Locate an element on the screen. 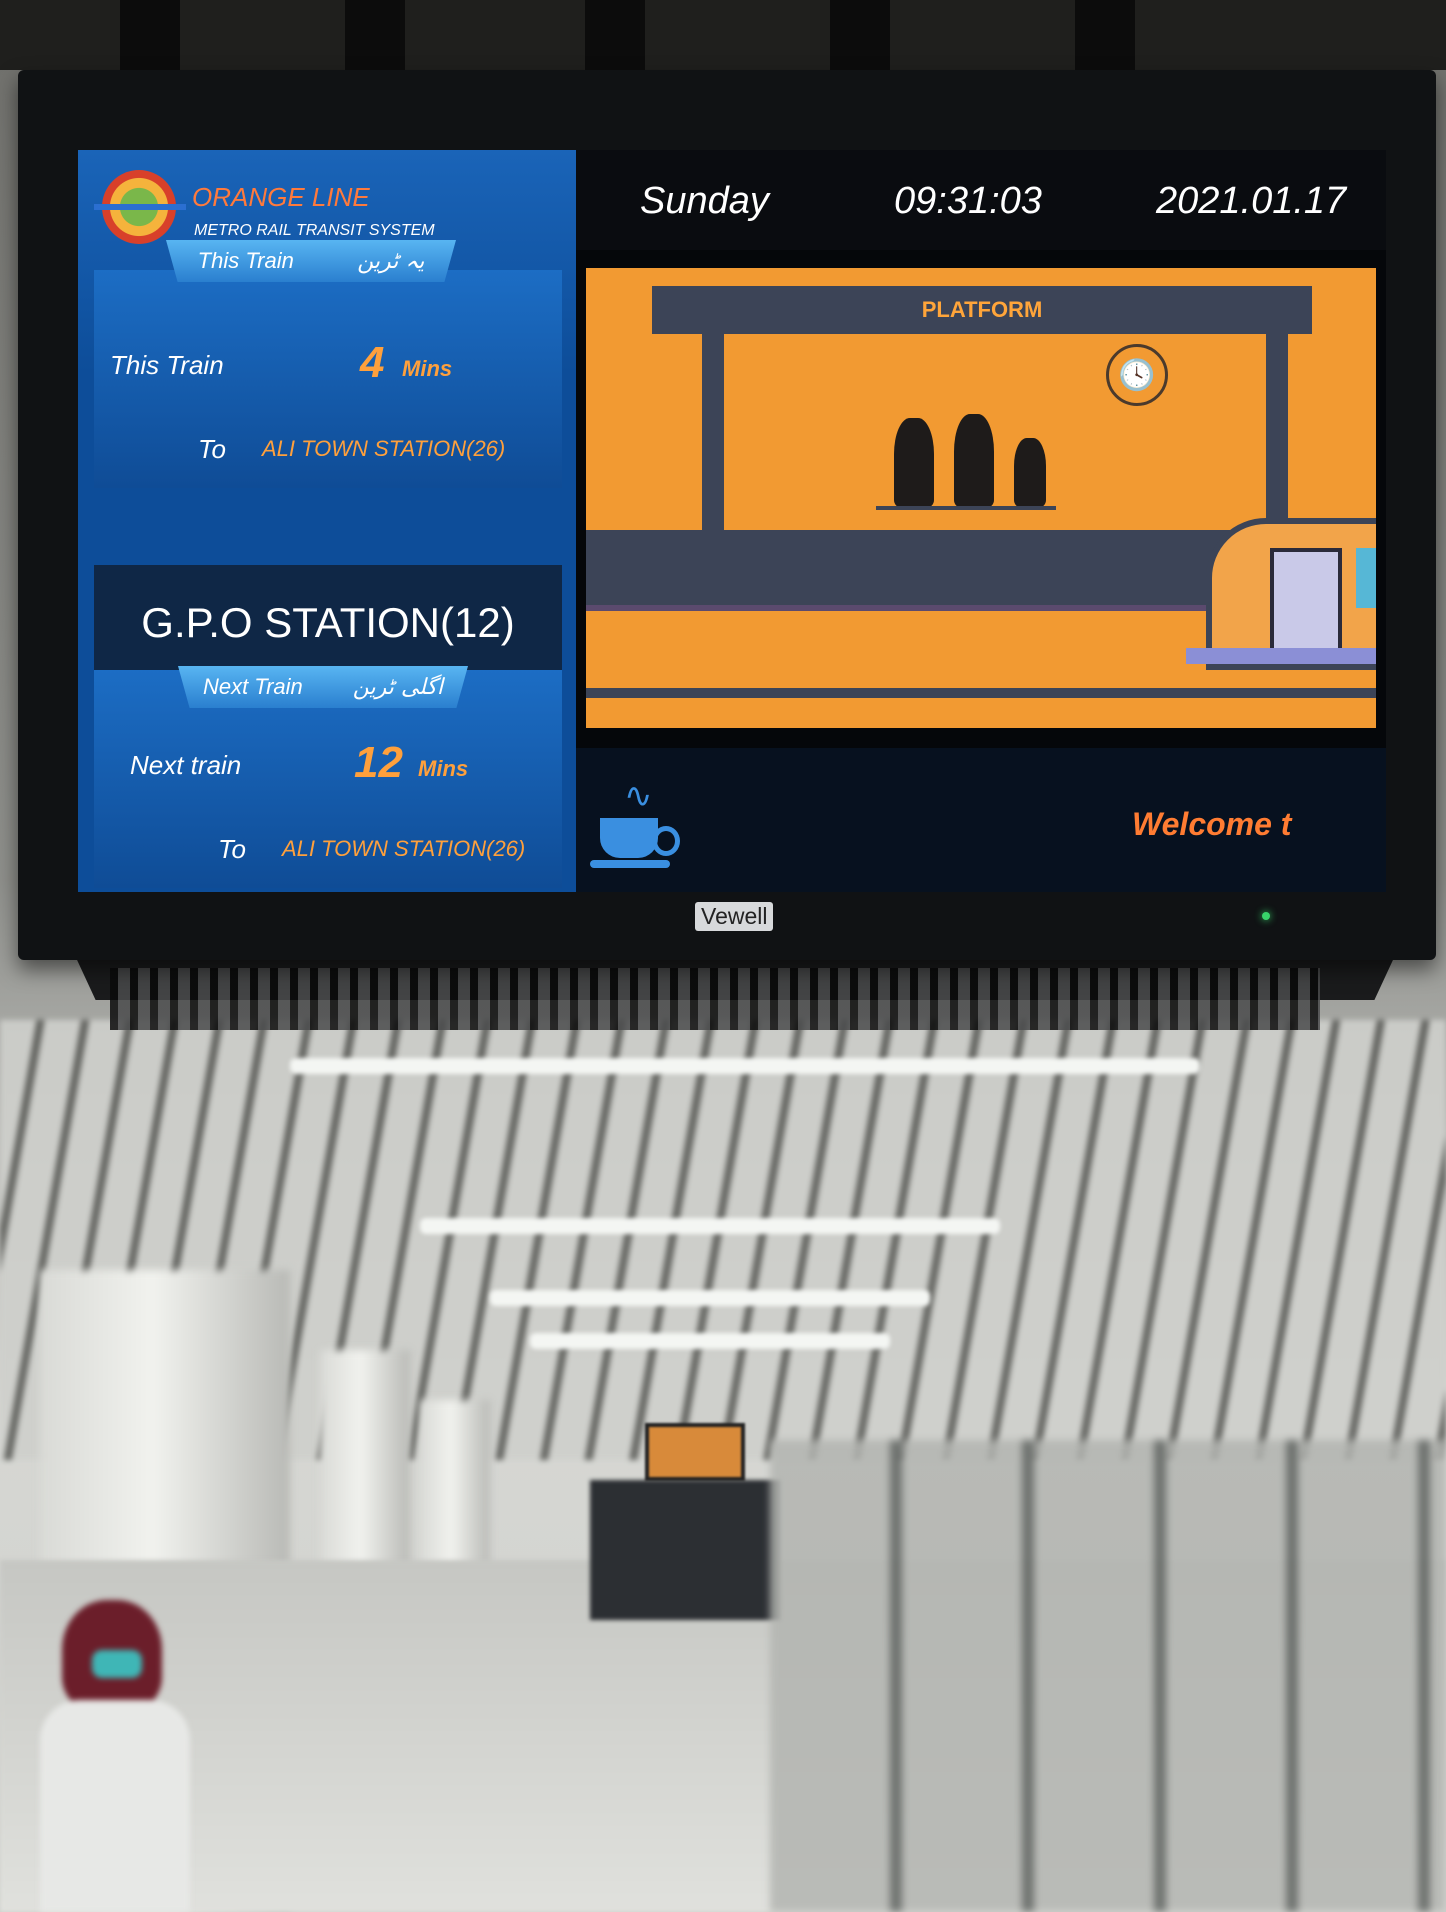 This screenshot has height=1912, width=1446. this-train-minutes: 4 is located at coordinates (372, 362).